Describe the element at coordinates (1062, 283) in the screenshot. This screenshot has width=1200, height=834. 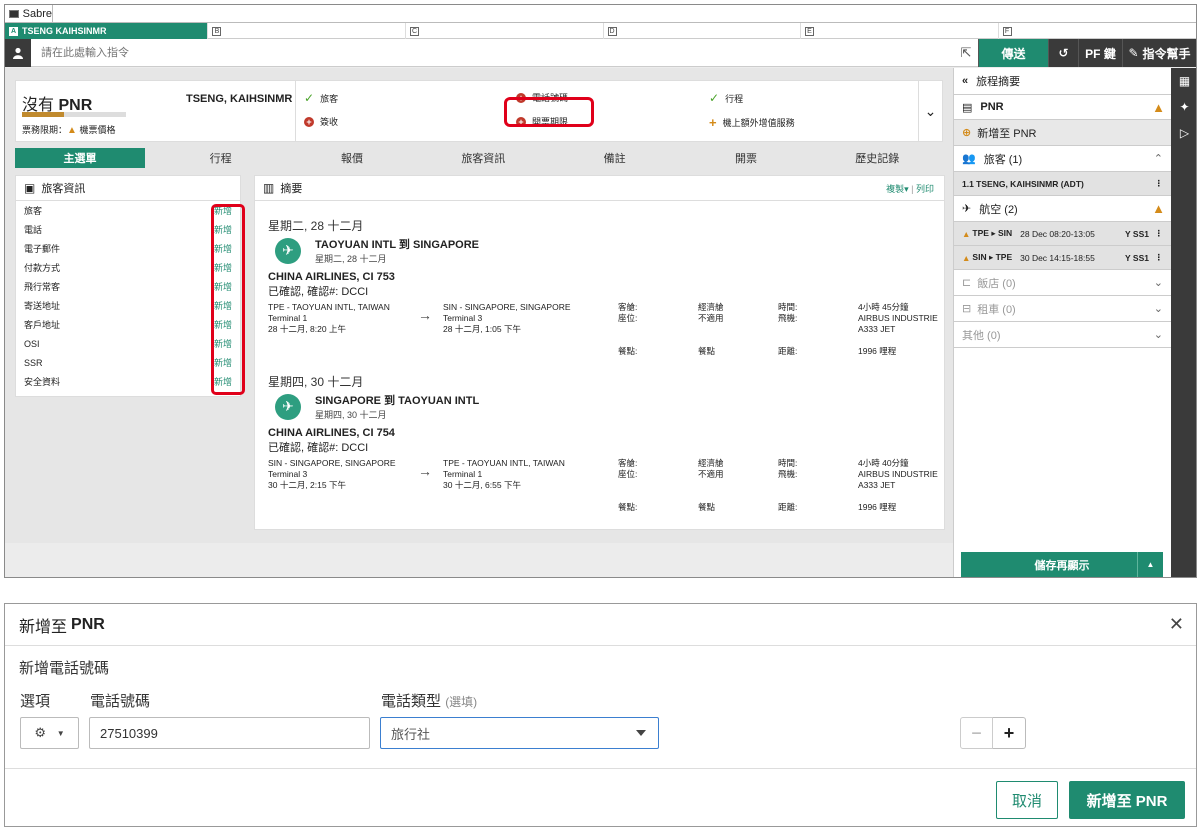
I see `hotel-row: ⊏ 飯店 (0) ⌄` at that location.